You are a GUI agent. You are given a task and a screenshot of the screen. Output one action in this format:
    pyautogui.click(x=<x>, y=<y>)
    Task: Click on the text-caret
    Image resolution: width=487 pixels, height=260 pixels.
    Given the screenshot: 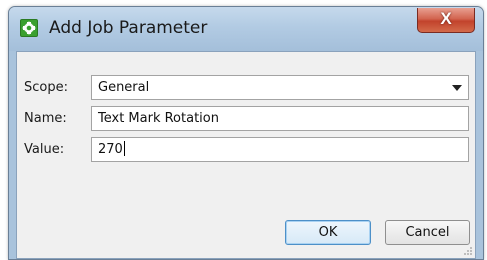 What is the action you would take?
    pyautogui.click(x=124, y=148)
    